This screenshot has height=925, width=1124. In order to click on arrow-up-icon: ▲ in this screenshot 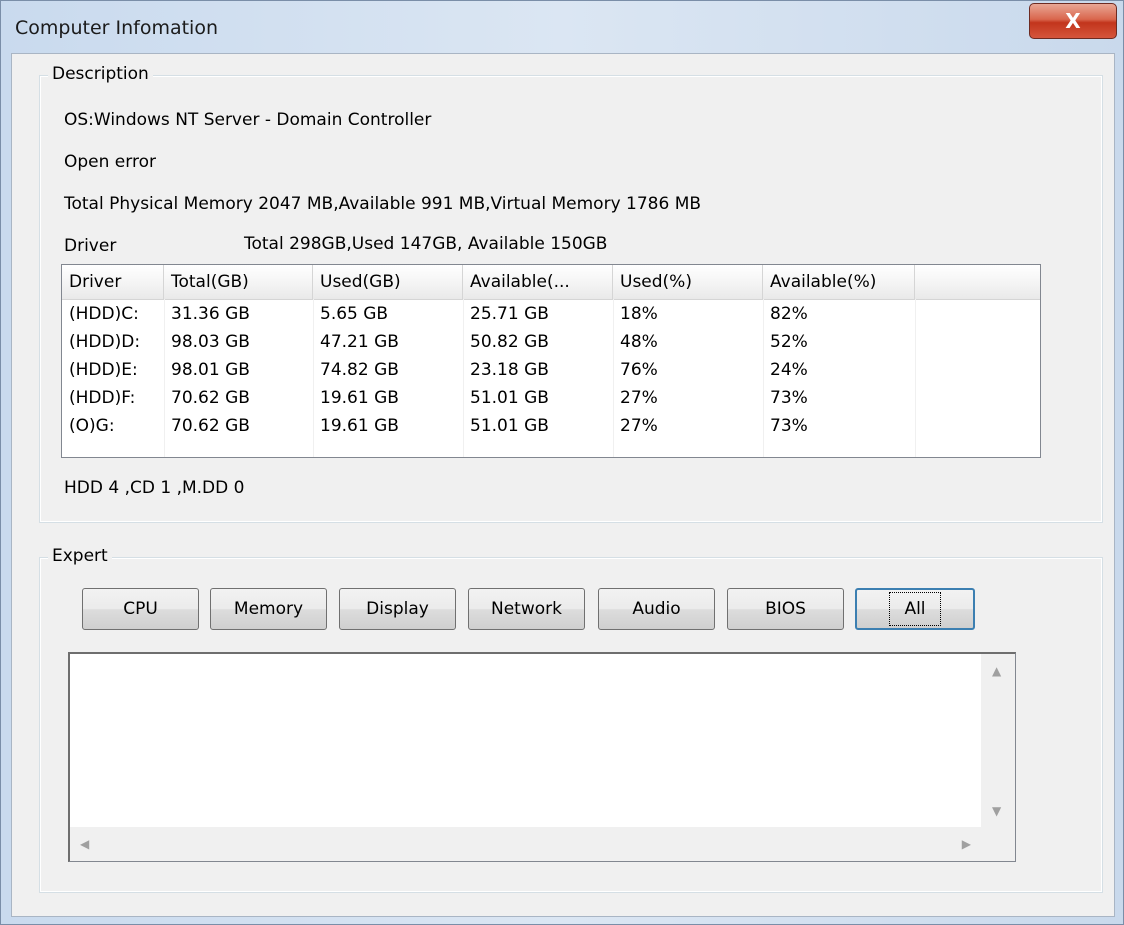, I will do `click(996, 671)`.